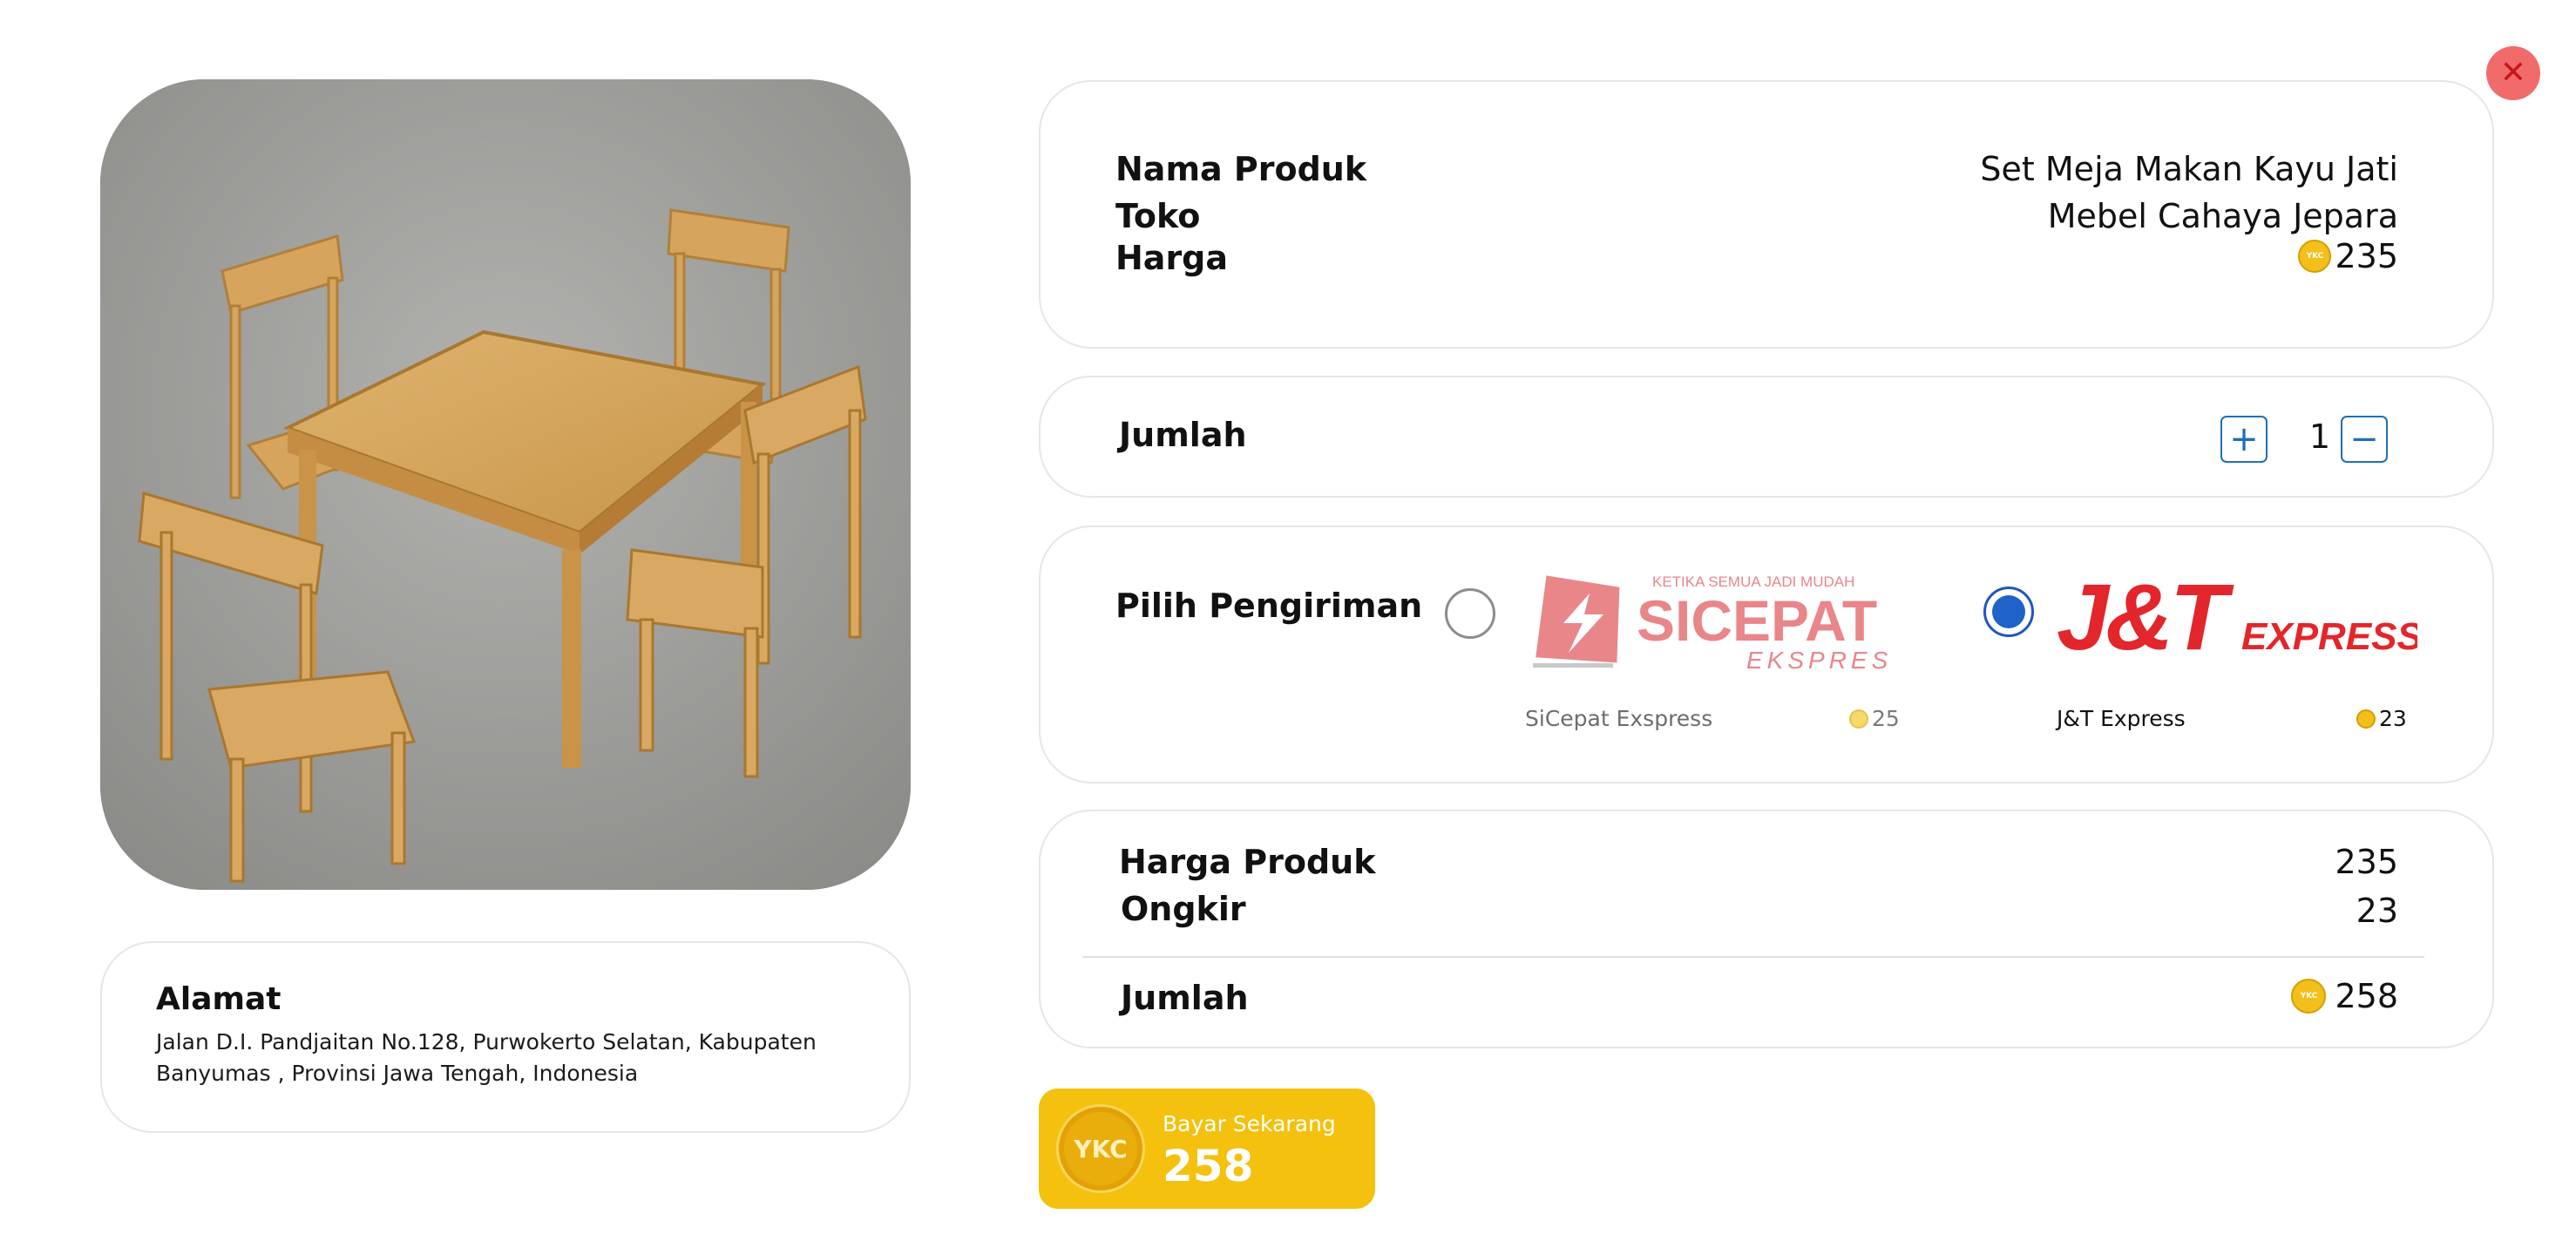 This screenshot has width=2576, height=1248. I want to click on shipping-cost-label: Ongkir, so click(1184, 909).